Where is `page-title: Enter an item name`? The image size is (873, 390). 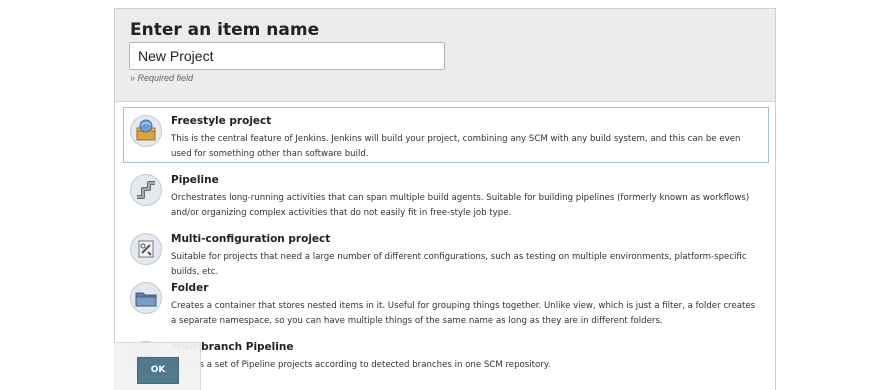 page-title: Enter an item name is located at coordinates (225, 30).